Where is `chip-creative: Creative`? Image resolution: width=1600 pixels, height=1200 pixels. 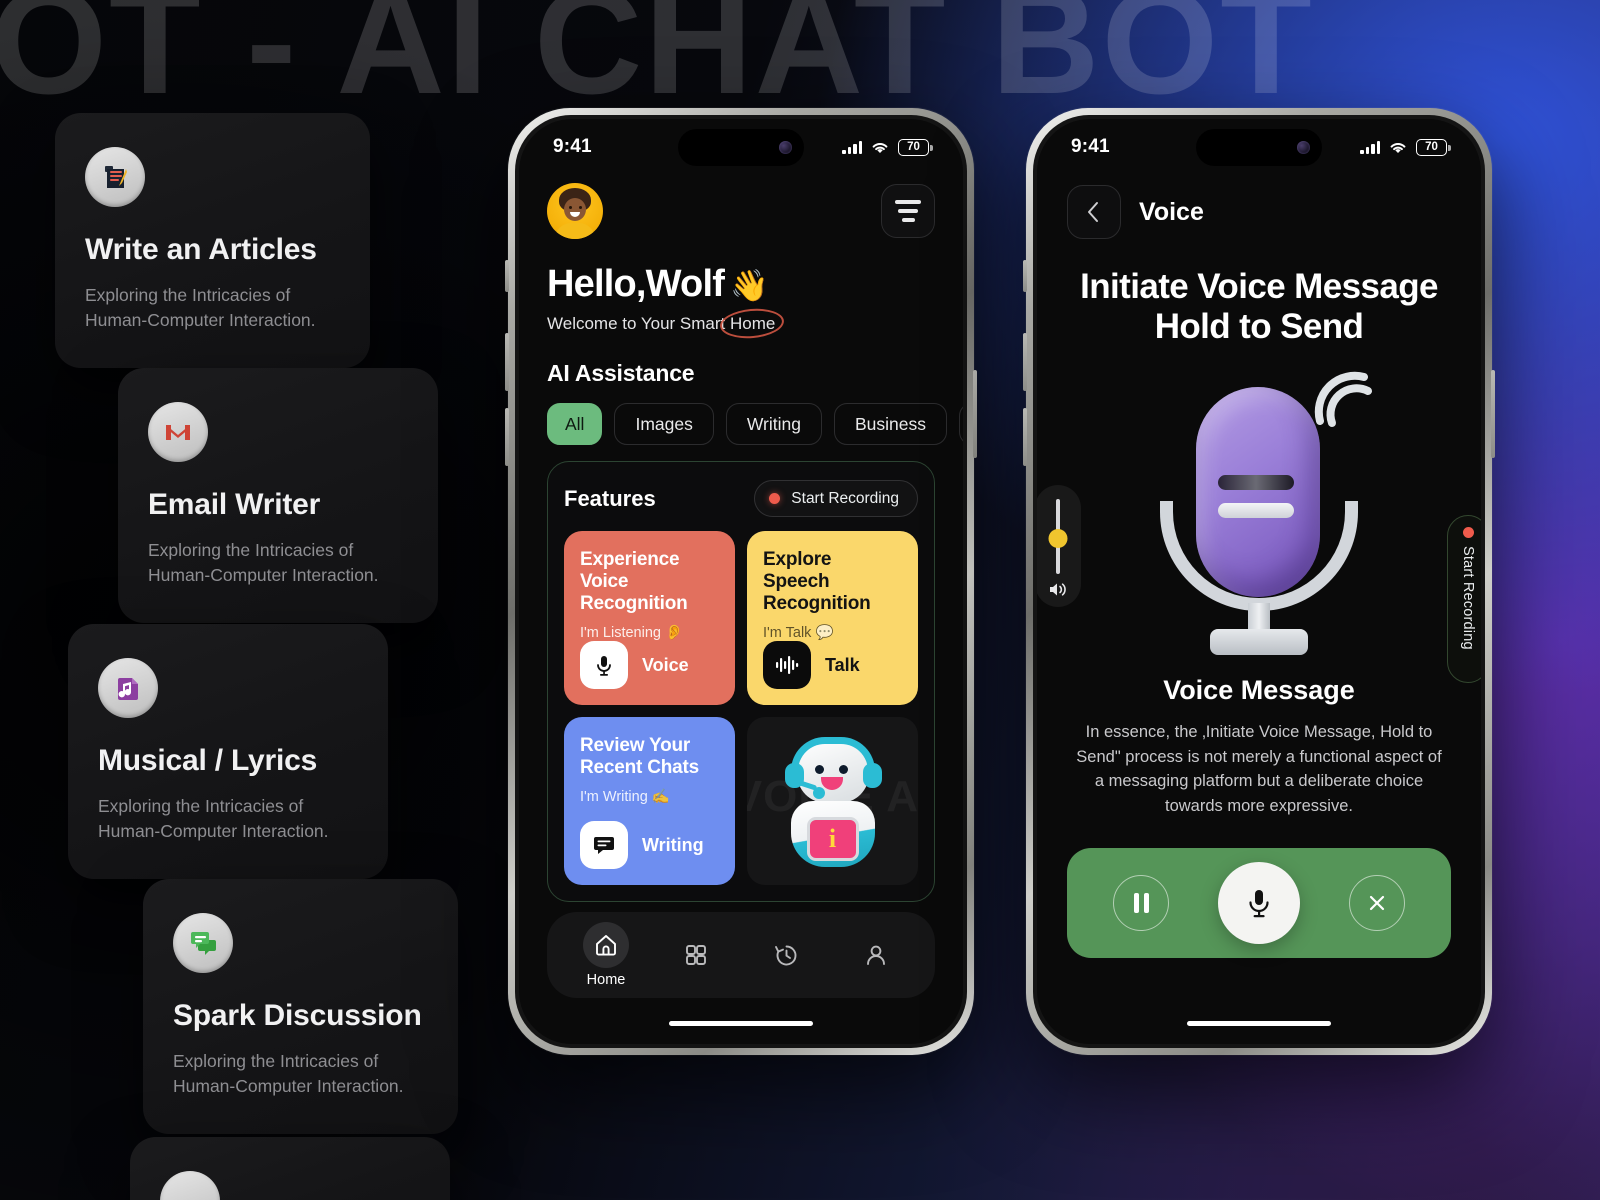 chip-creative: Creative is located at coordinates (961, 424).